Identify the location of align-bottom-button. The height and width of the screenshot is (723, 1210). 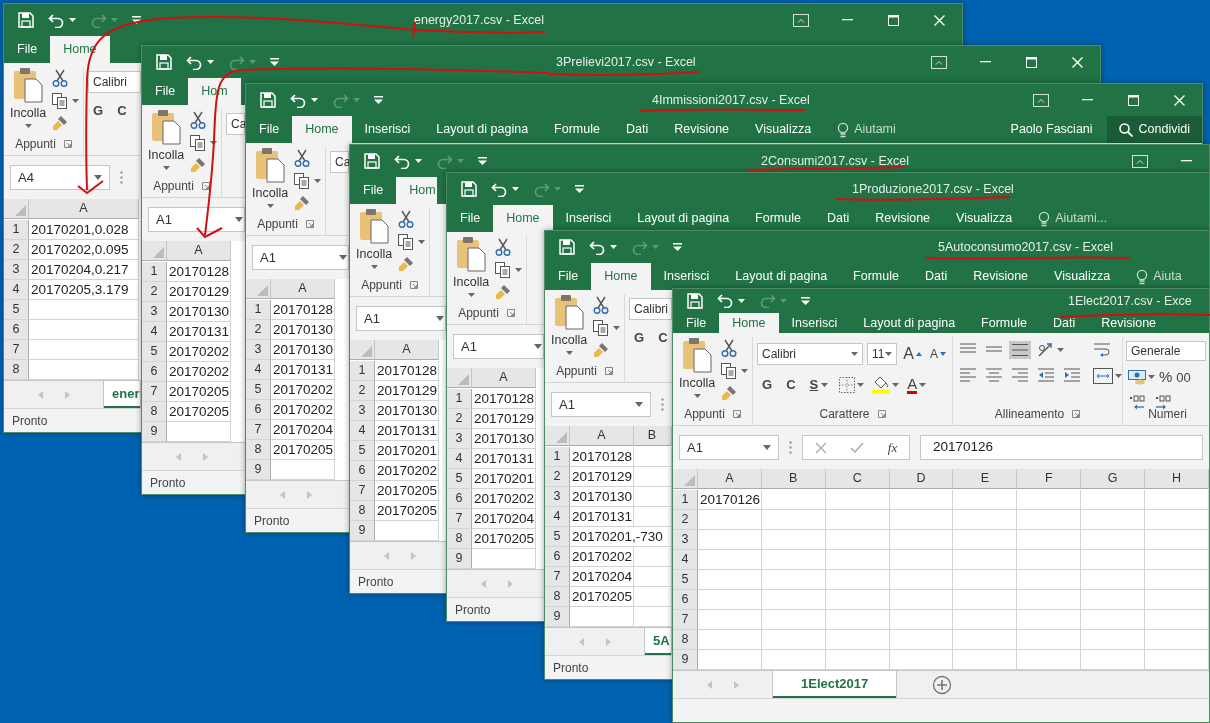
(1020, 350).